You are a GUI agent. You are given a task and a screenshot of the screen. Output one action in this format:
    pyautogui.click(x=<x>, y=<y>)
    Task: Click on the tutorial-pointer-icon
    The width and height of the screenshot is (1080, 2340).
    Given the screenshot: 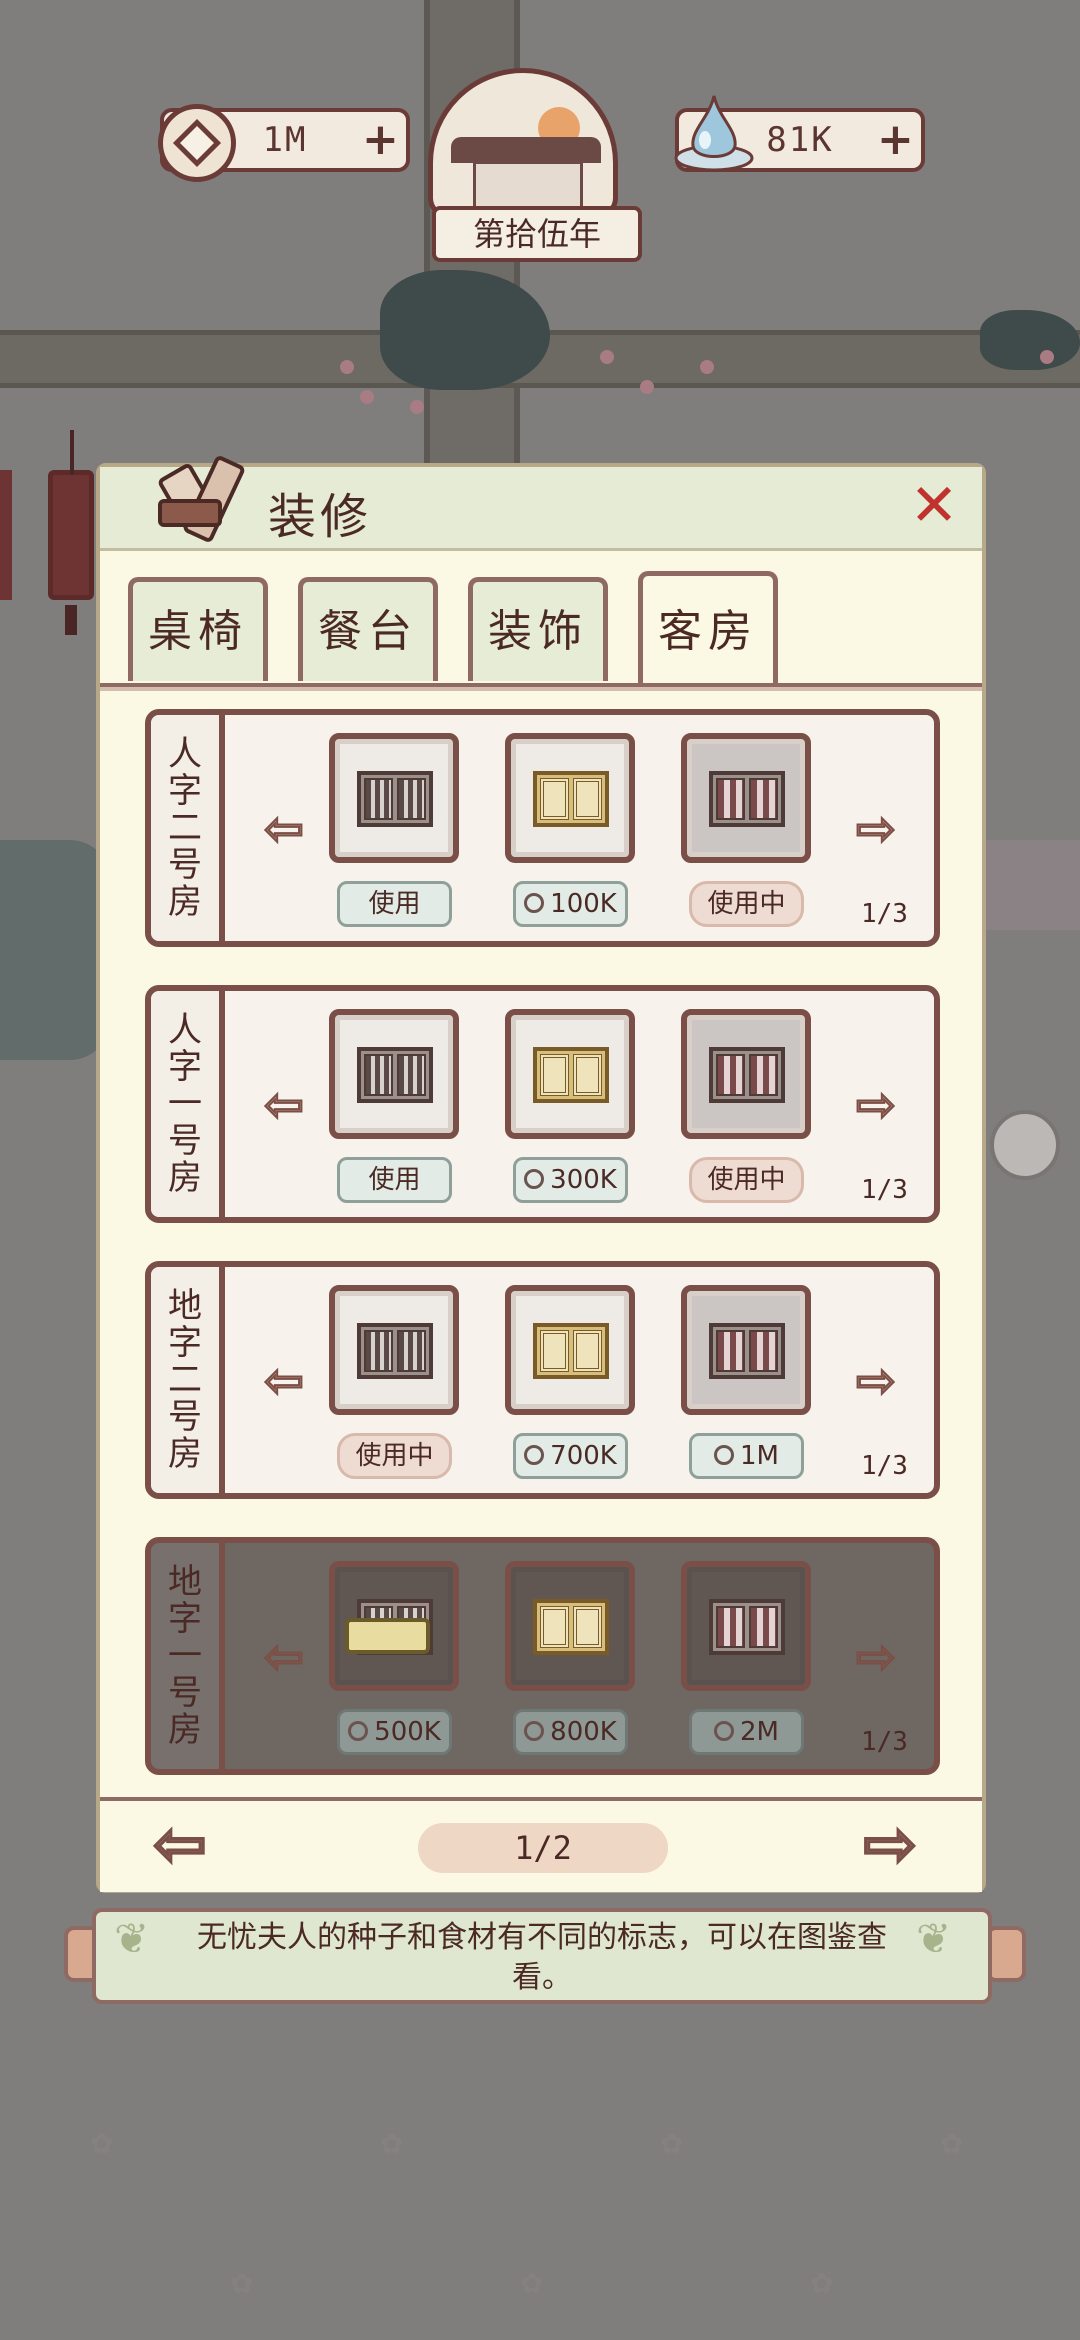 What is the action you would take?
    pyautogui.click(x=387, y=1636)
    